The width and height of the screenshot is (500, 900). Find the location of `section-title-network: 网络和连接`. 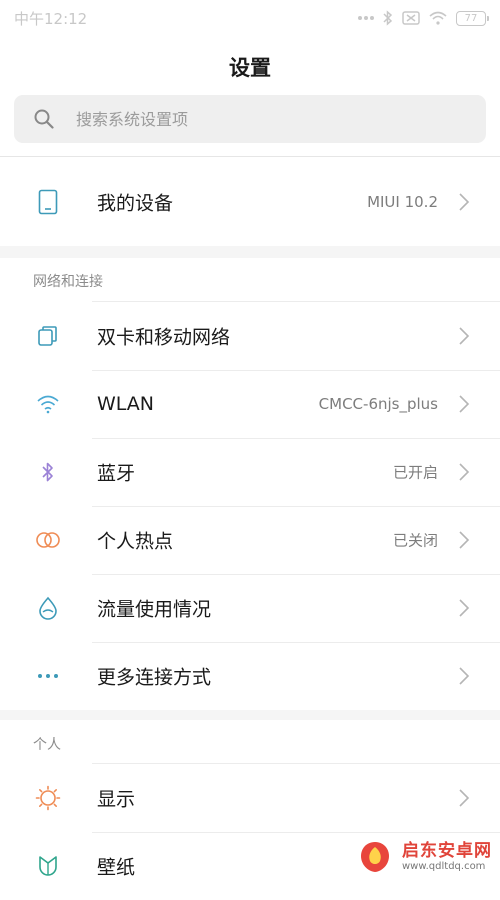

section-title-network: 网络和连接 is located at coordinates (68, 282).